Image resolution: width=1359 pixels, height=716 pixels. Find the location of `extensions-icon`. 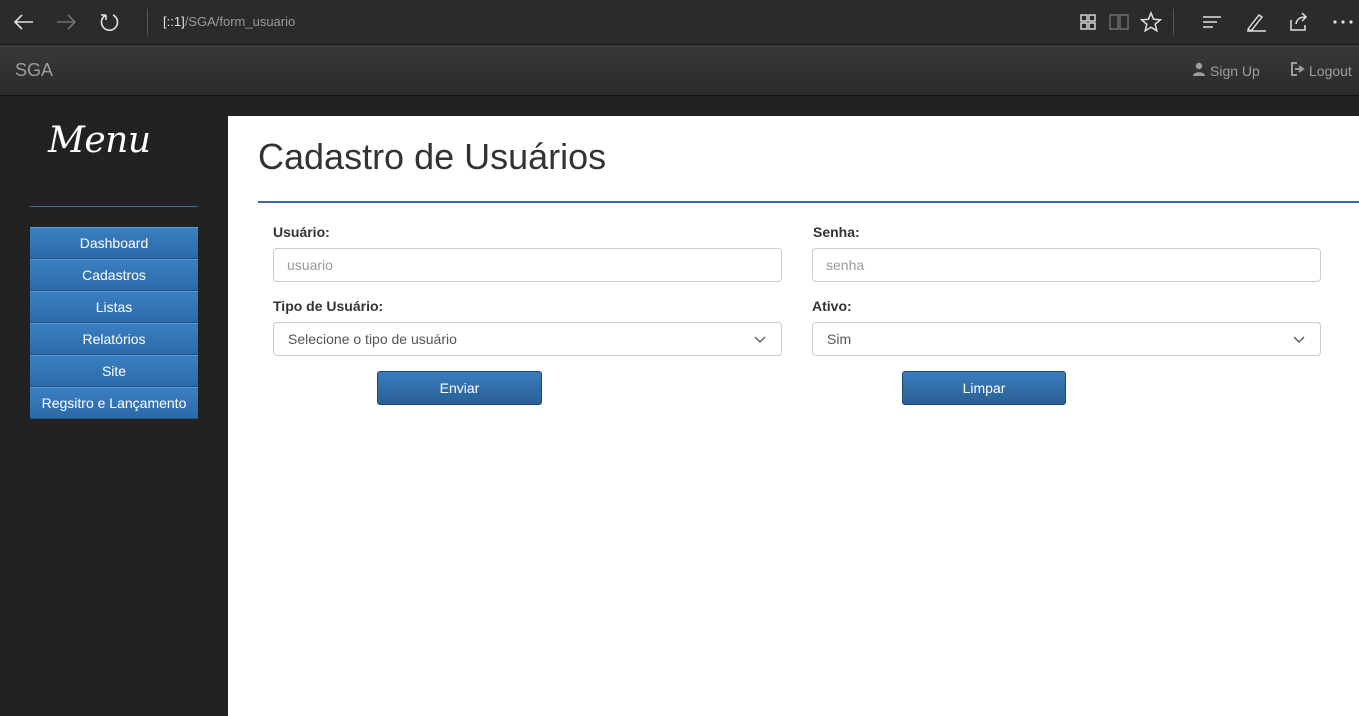

extensions-icon is located at coordinates (1088, 22).